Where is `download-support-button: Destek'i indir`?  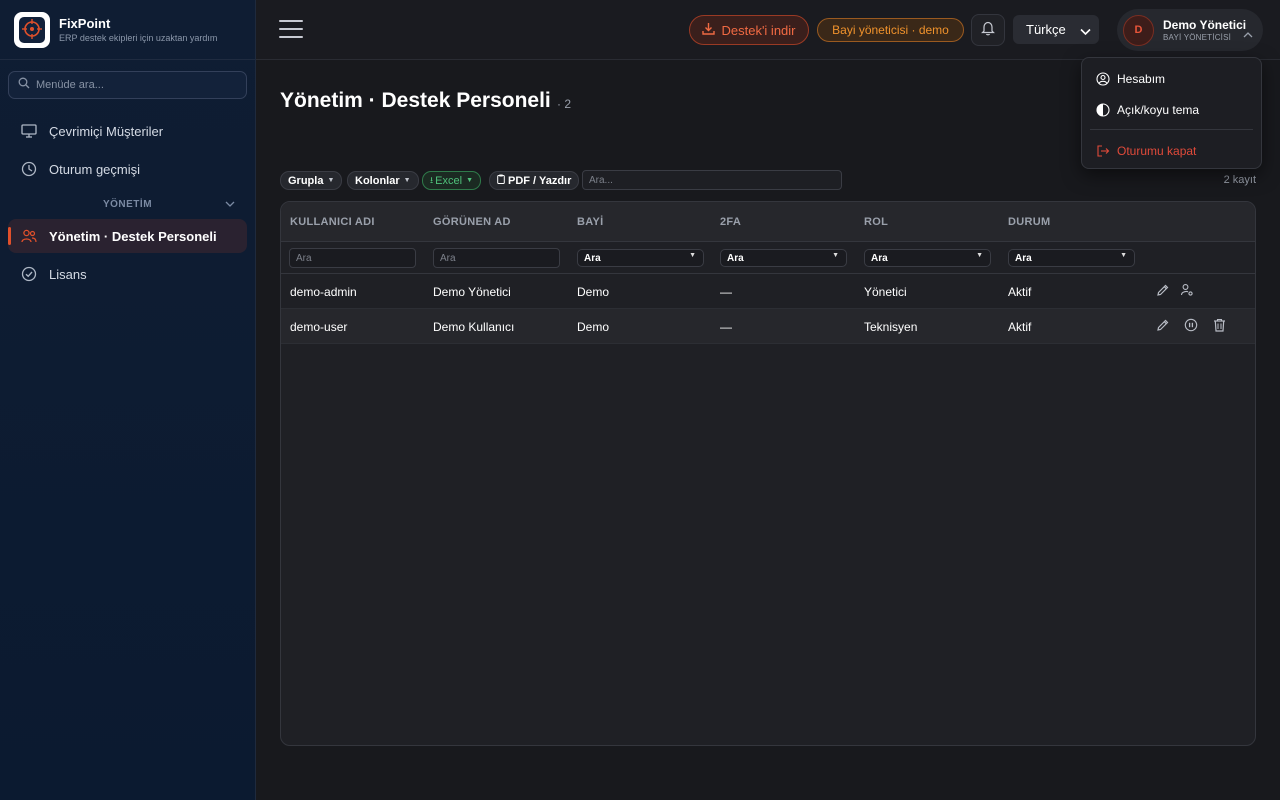
download-support-button: Destek'i indir is located at coordinates (749, 30).